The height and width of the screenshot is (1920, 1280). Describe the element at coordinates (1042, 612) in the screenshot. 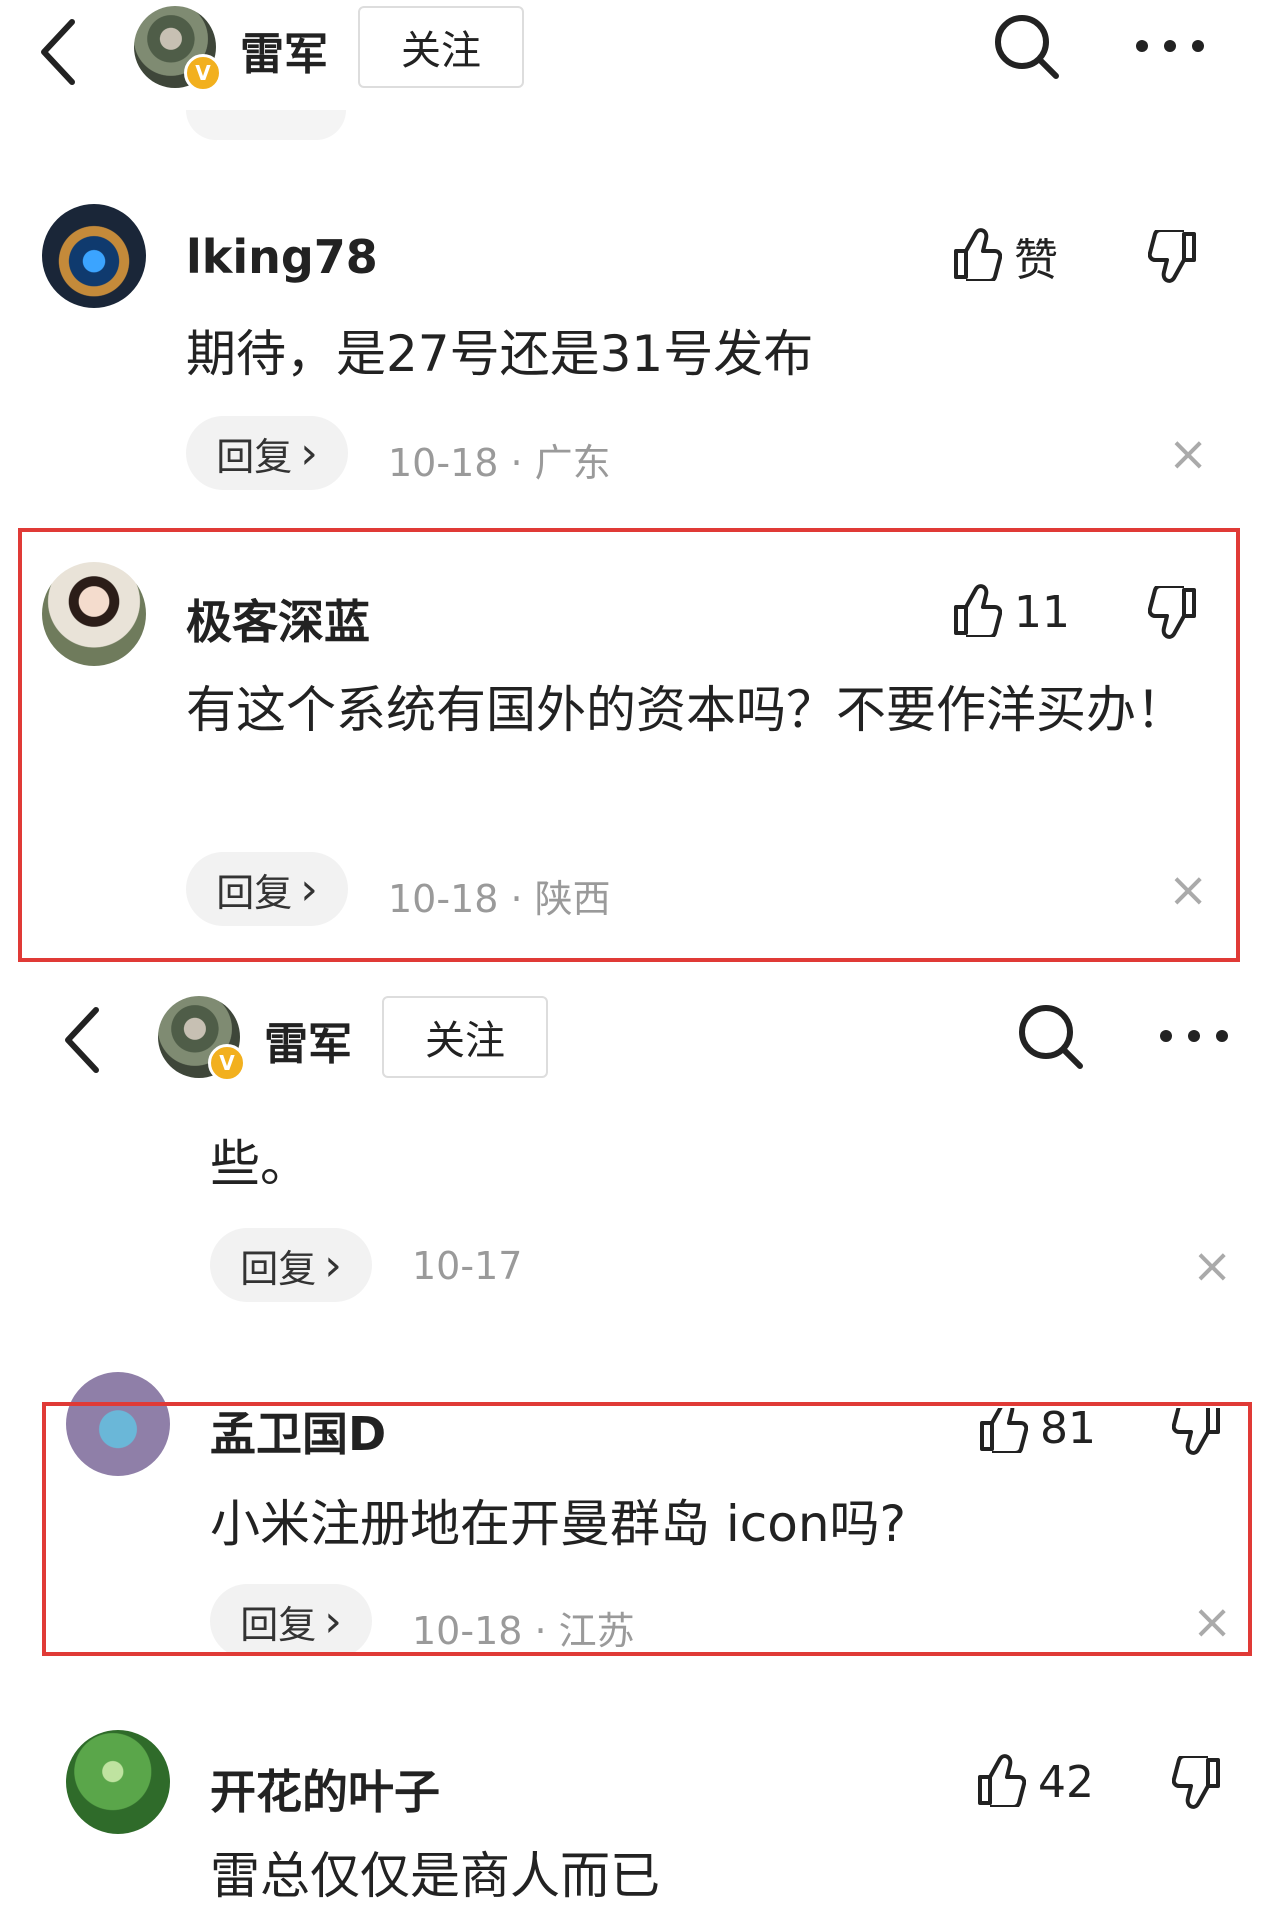

I see `like-count: 11` at that location.